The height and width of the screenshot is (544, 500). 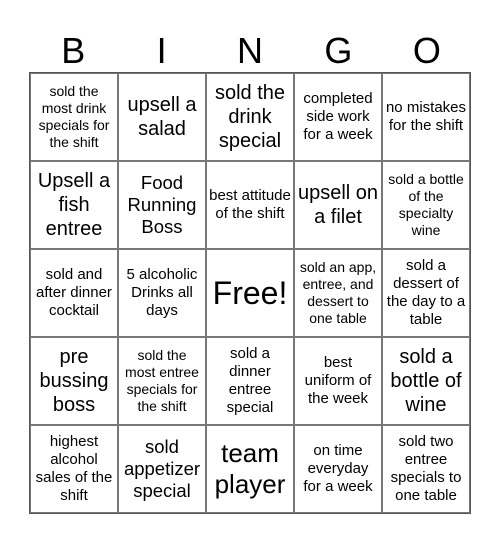 I want to click on bingo-cell: sold a bottle of the specialty wine, so click(x=426, y=205).